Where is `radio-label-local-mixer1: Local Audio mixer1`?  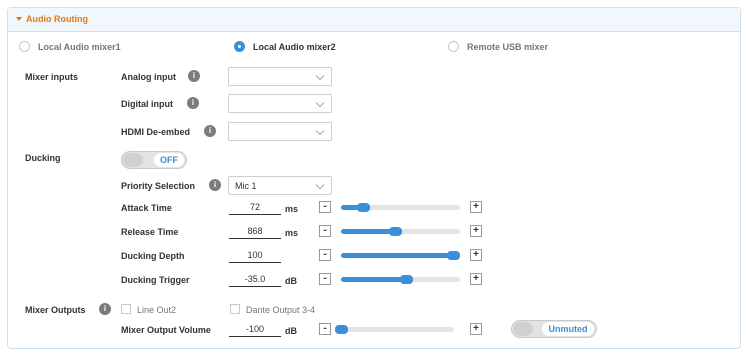
radio-label-local-mixer1: Local Audio mixer1 is located at coordinates (79, 47).